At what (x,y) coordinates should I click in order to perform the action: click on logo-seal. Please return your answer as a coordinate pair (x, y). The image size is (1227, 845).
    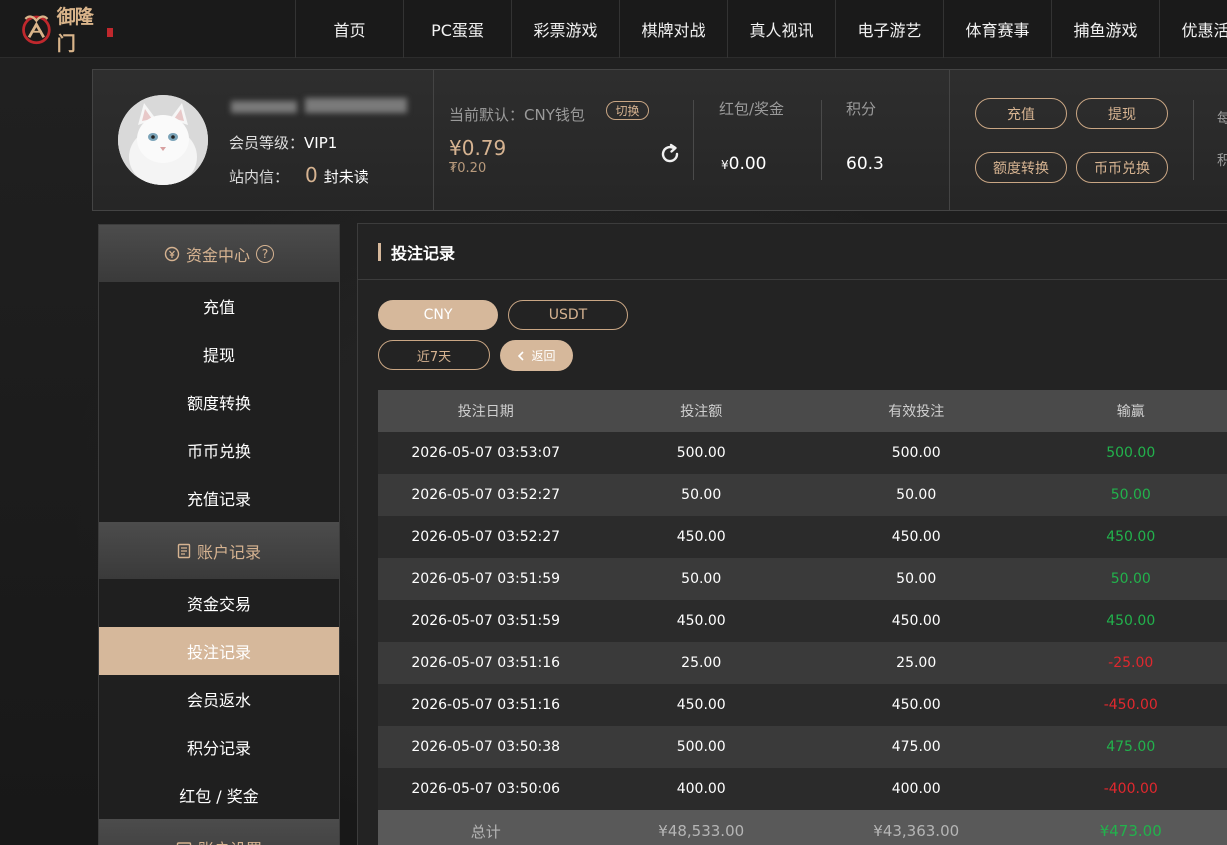
    Looking at the image, I should click on (110, 32).